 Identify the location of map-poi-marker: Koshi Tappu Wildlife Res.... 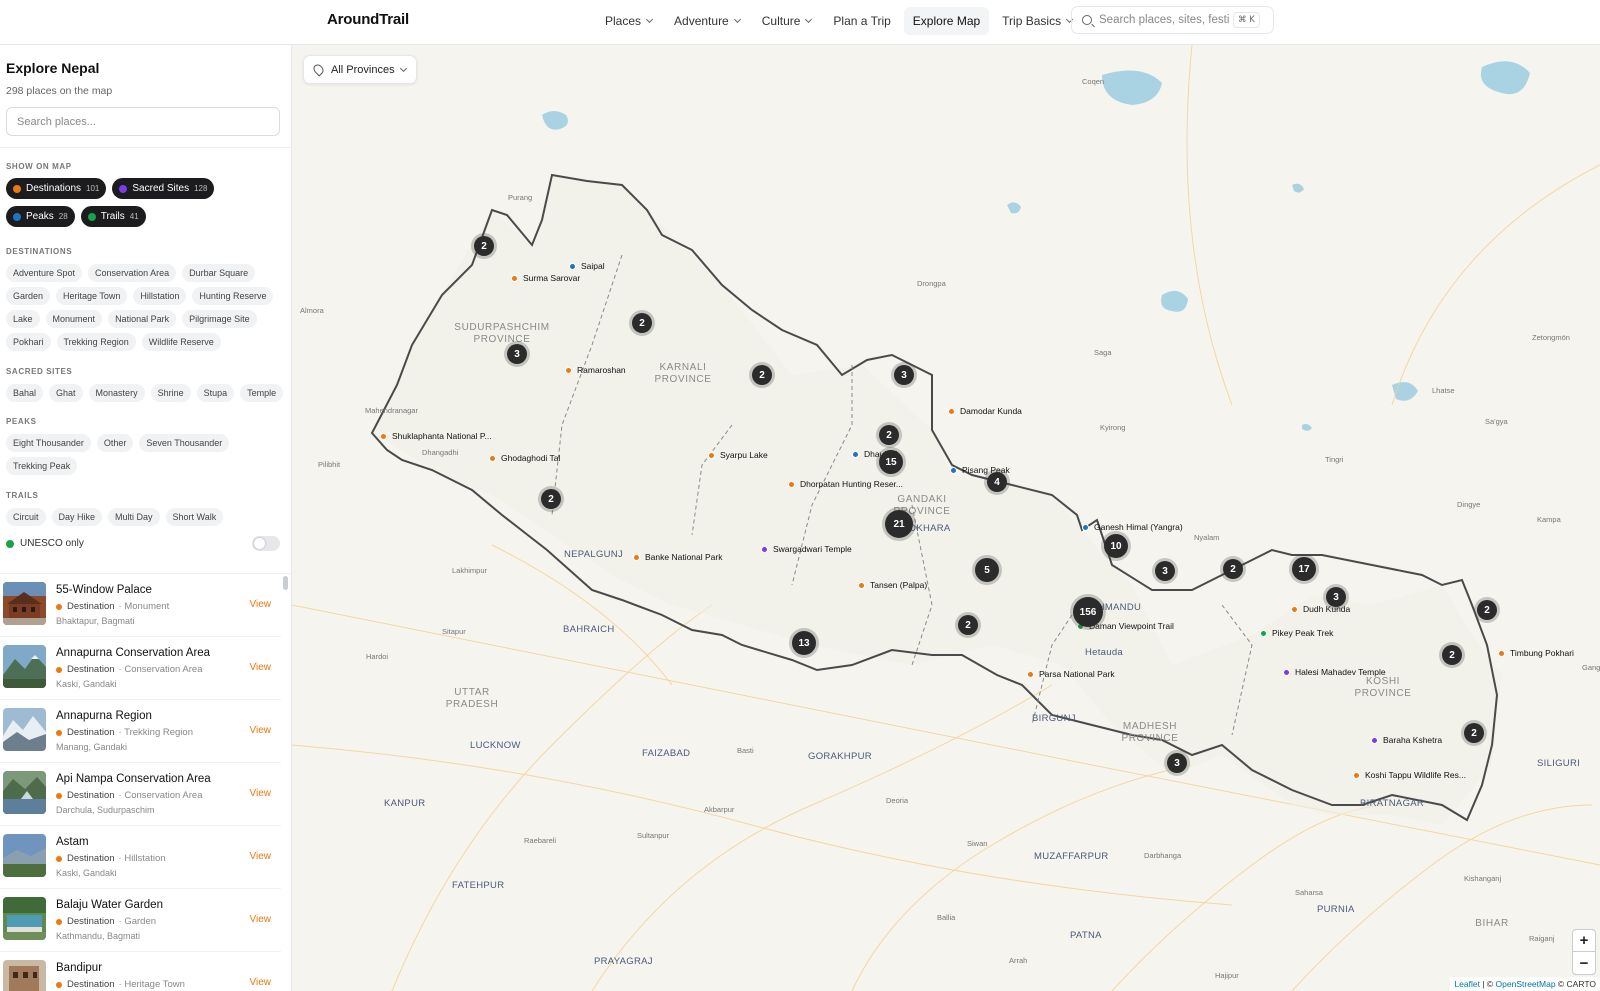
(1409, 775).